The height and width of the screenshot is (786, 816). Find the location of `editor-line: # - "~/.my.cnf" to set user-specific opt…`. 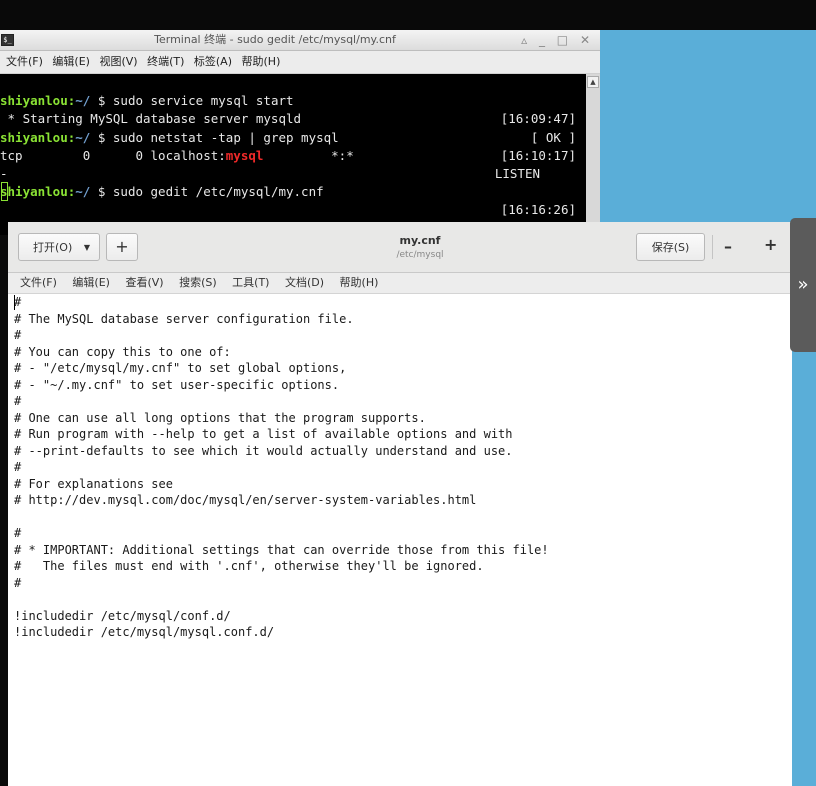

editor-line: # - "~/.my.cnf" to set user-specific opt… is located at coordinates (177, 384).